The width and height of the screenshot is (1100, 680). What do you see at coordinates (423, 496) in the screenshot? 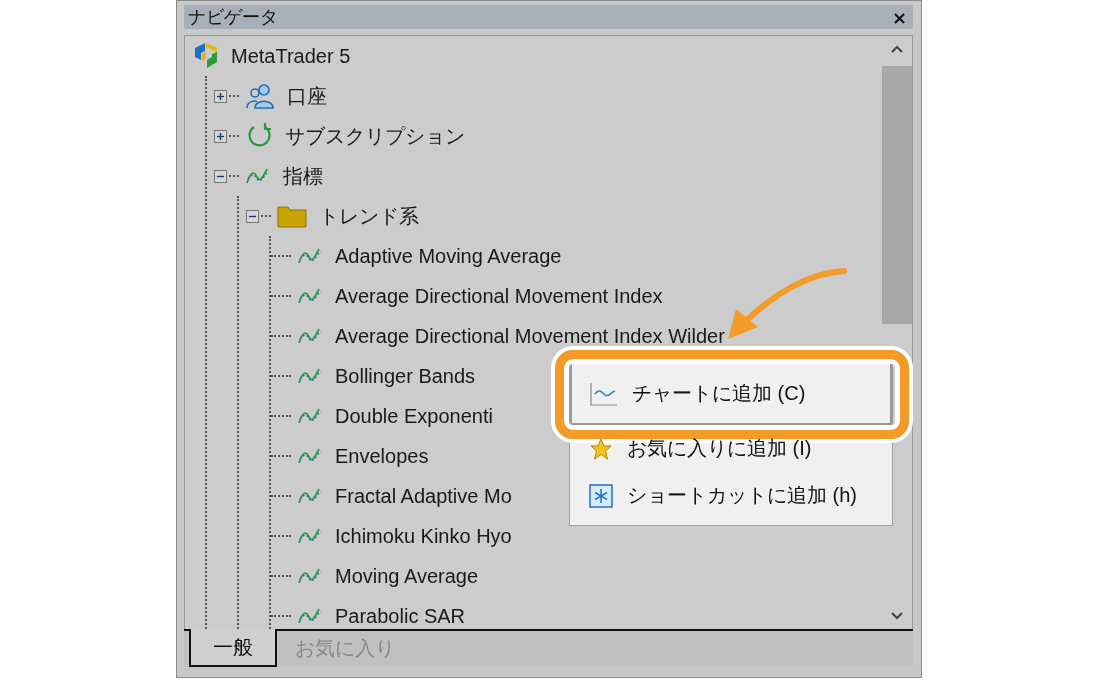
I see `tree-item: Fractal Adaptive Mo` at bounding box center [423, 496].